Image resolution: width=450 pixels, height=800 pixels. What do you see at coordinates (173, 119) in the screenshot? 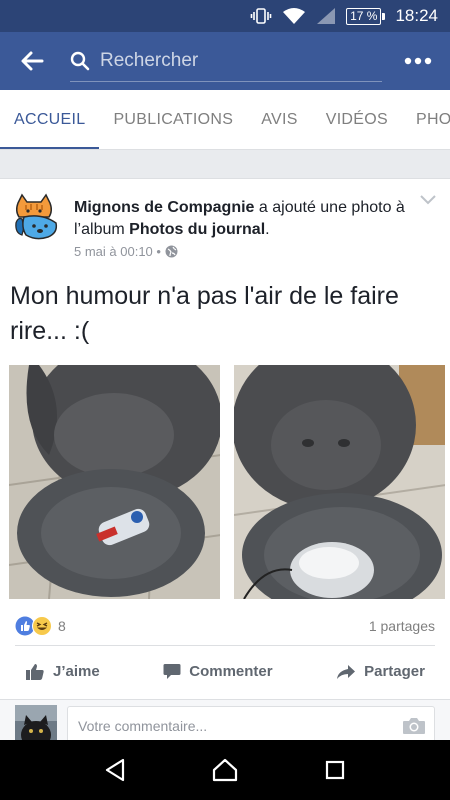
I see `tab-publications: PUBLICATIONS` at bounding box center [173, 119].